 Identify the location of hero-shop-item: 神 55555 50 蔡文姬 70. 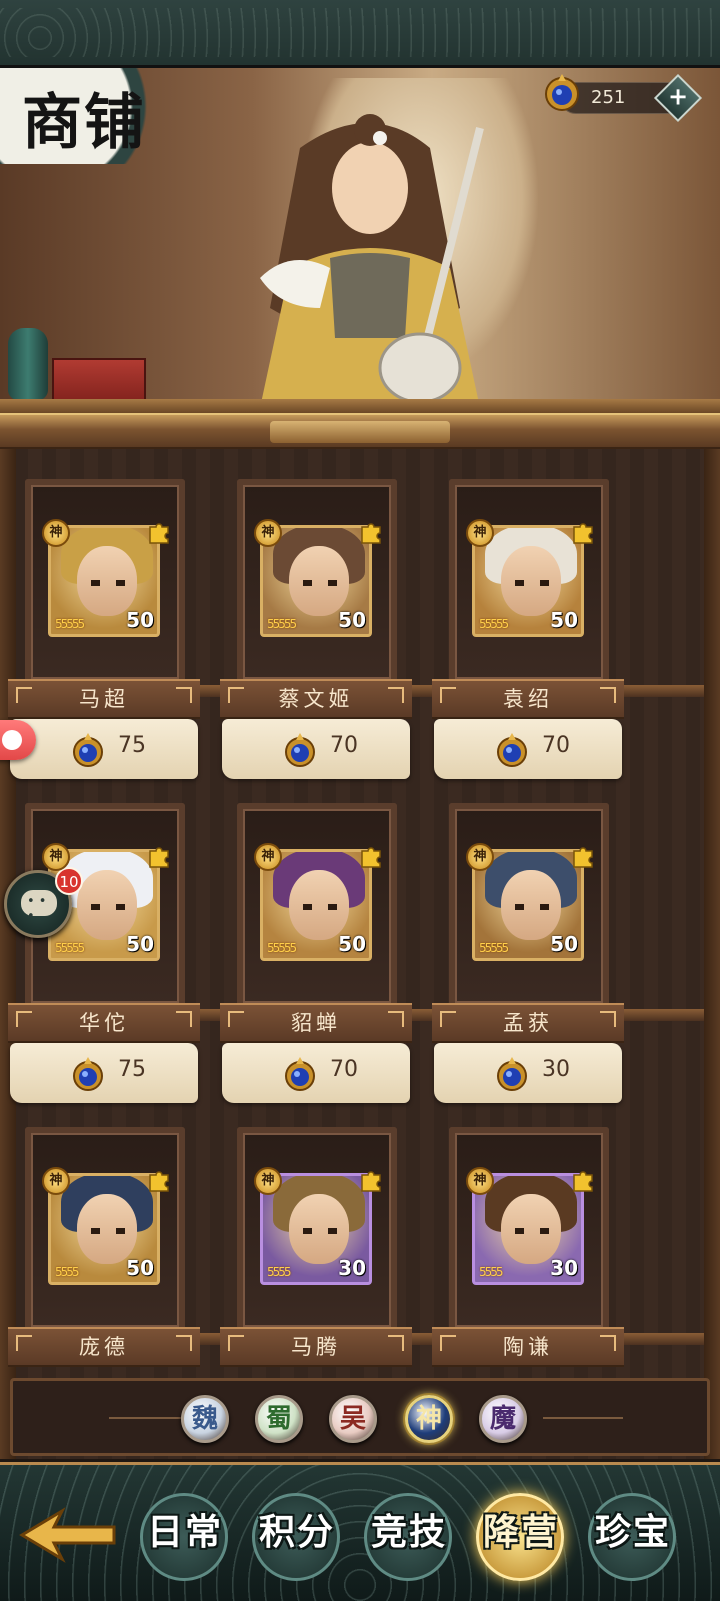
(316, 629).